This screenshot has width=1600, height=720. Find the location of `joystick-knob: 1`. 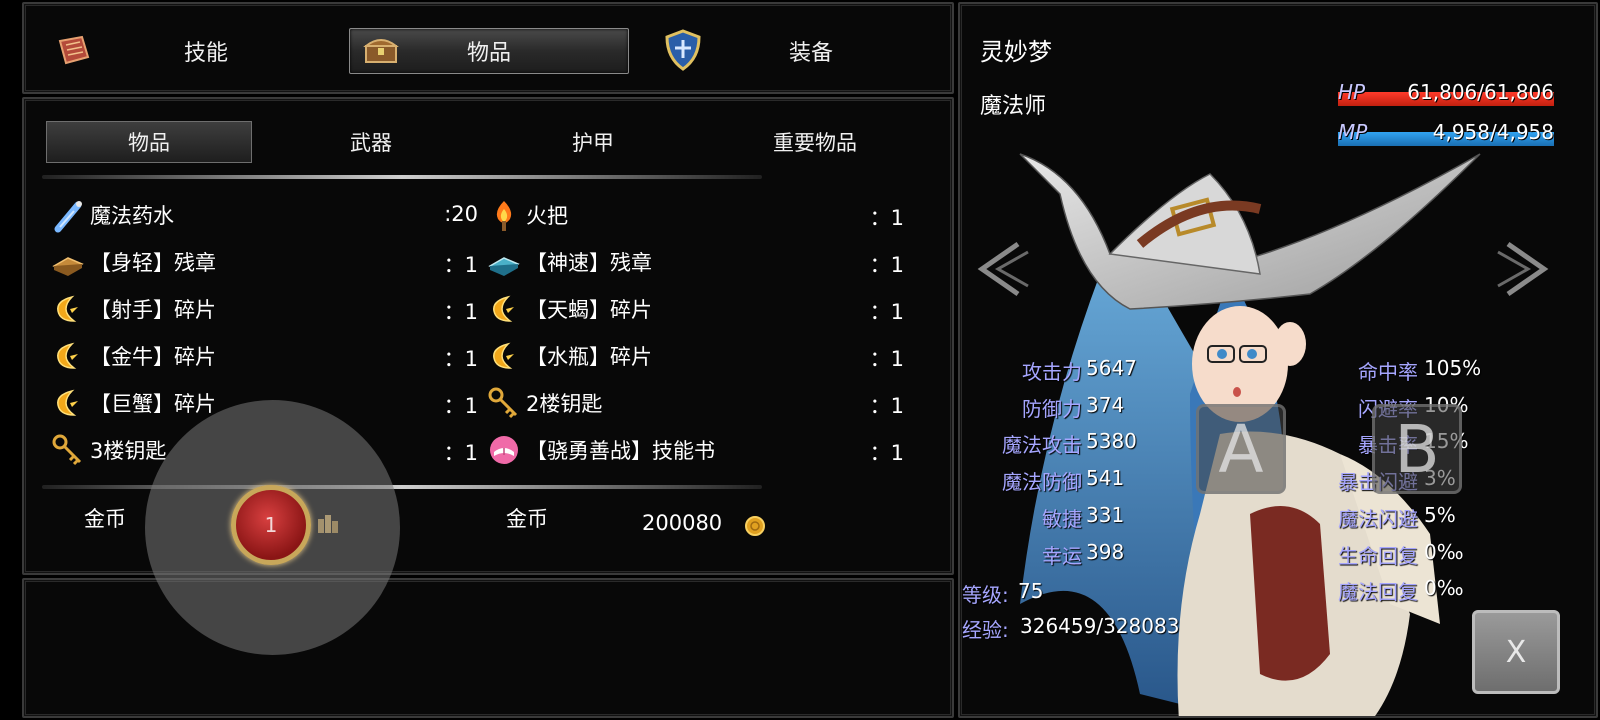

joystick-knob: 1 is located at coordinates (271, 525).